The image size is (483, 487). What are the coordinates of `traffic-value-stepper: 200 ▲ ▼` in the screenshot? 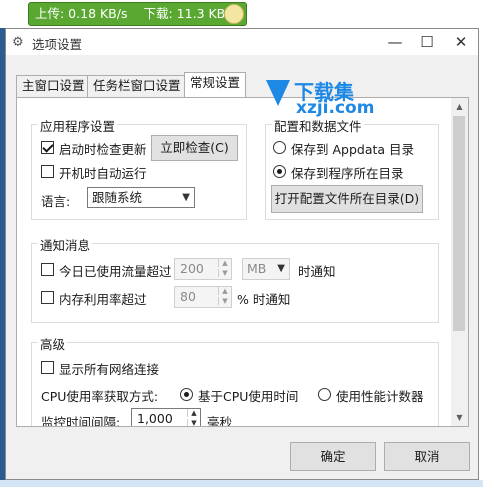 It's located at (203, 269).